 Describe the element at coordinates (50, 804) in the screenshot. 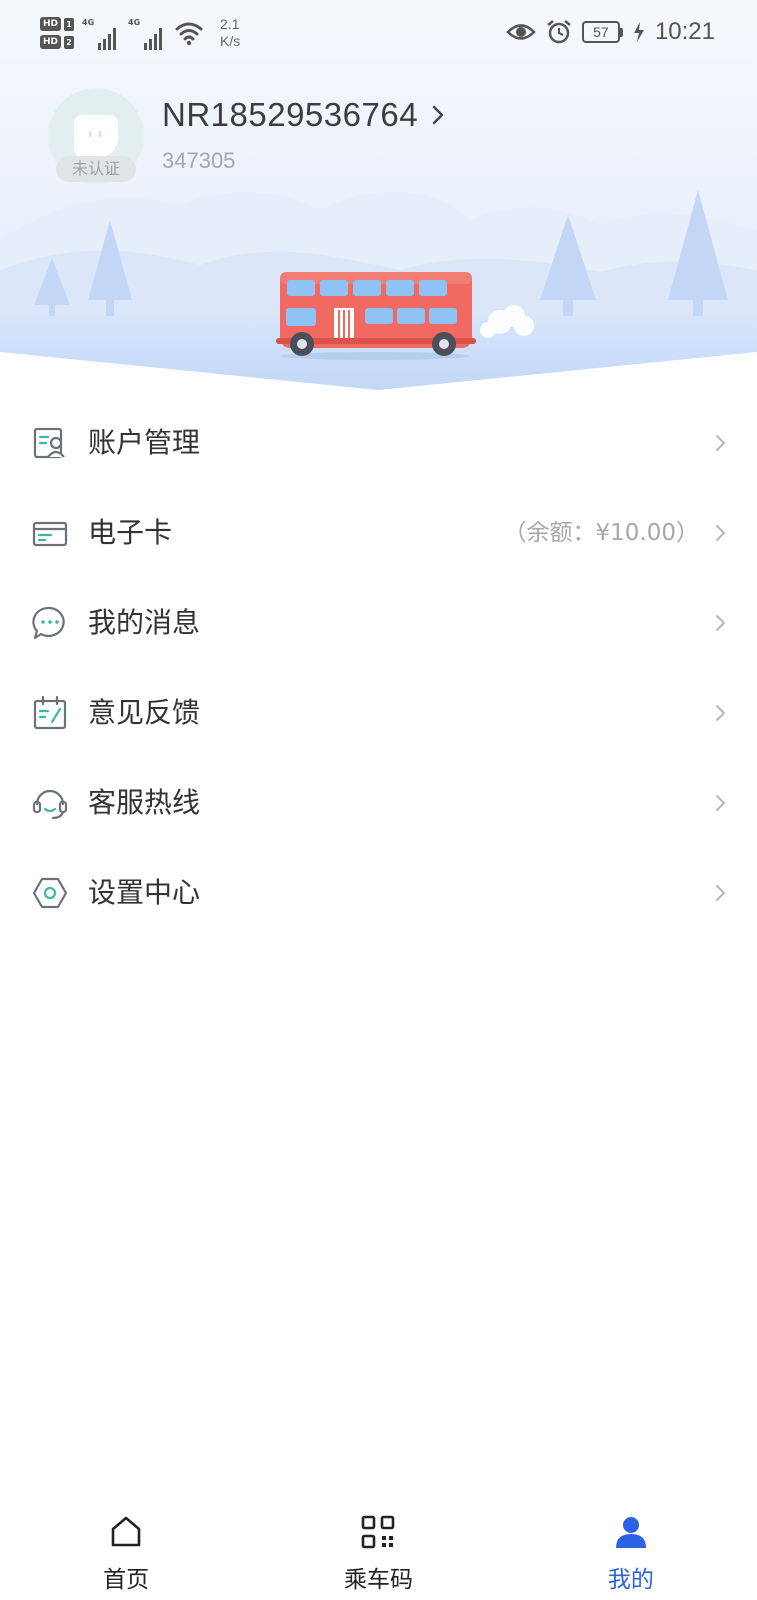

I see `headset-icon` at that location.